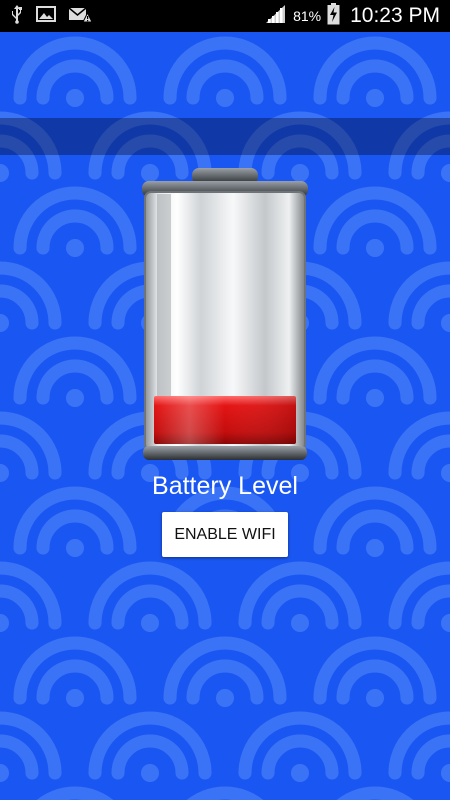 This screenshot has height=800, width=450. I want to click on battery-level-label: Battery Level, so click(225, 486).